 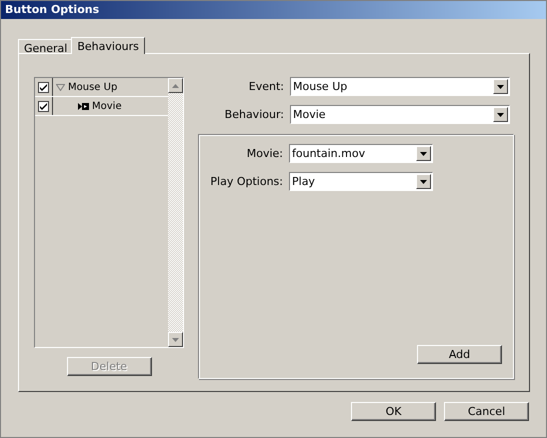 I want to click on scroll-down-icon, so click(x=175, y=340).